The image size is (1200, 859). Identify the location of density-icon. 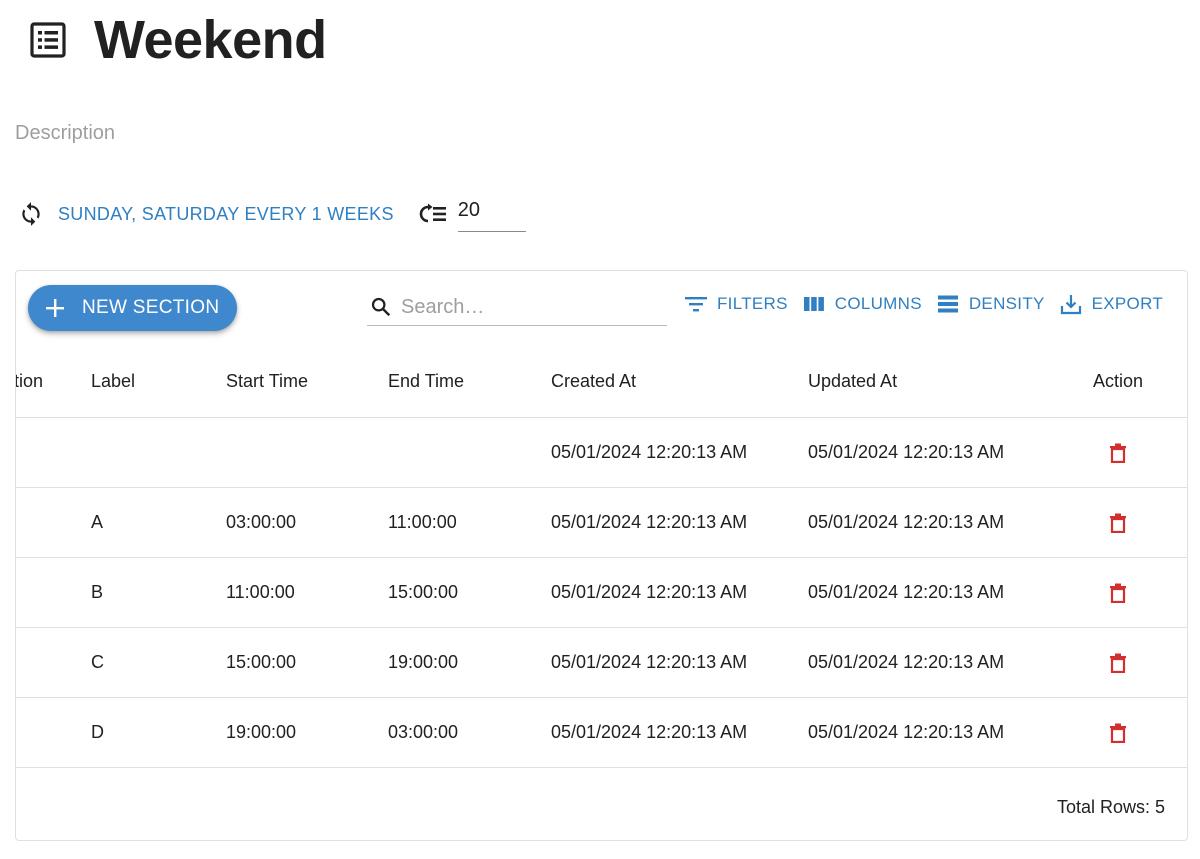
(948, 304).